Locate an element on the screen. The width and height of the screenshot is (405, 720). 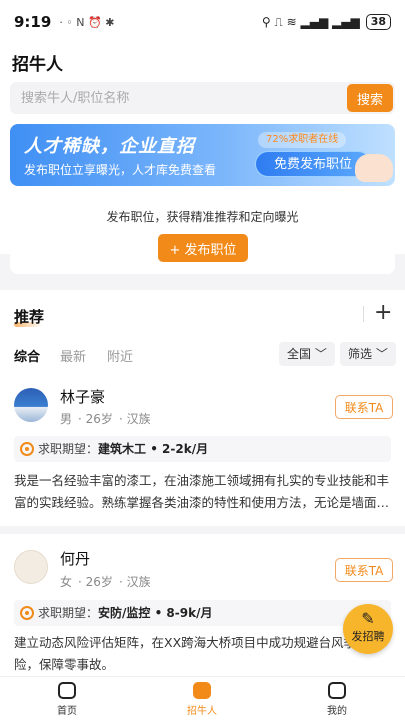
region-filter: 全国 ﹀ is located at coordinates (307, 354).